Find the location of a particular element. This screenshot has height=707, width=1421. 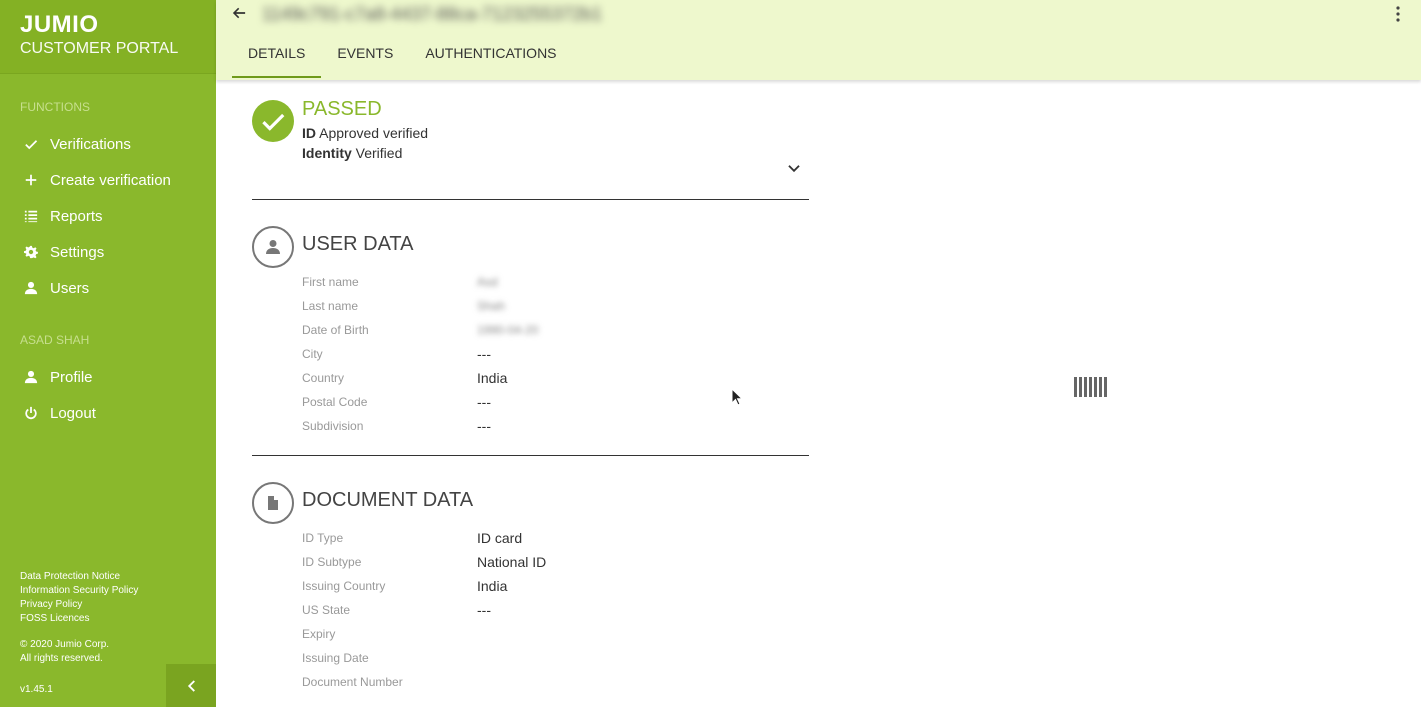

field-value: 1990-04-20 is located at coordinates (508, 330).